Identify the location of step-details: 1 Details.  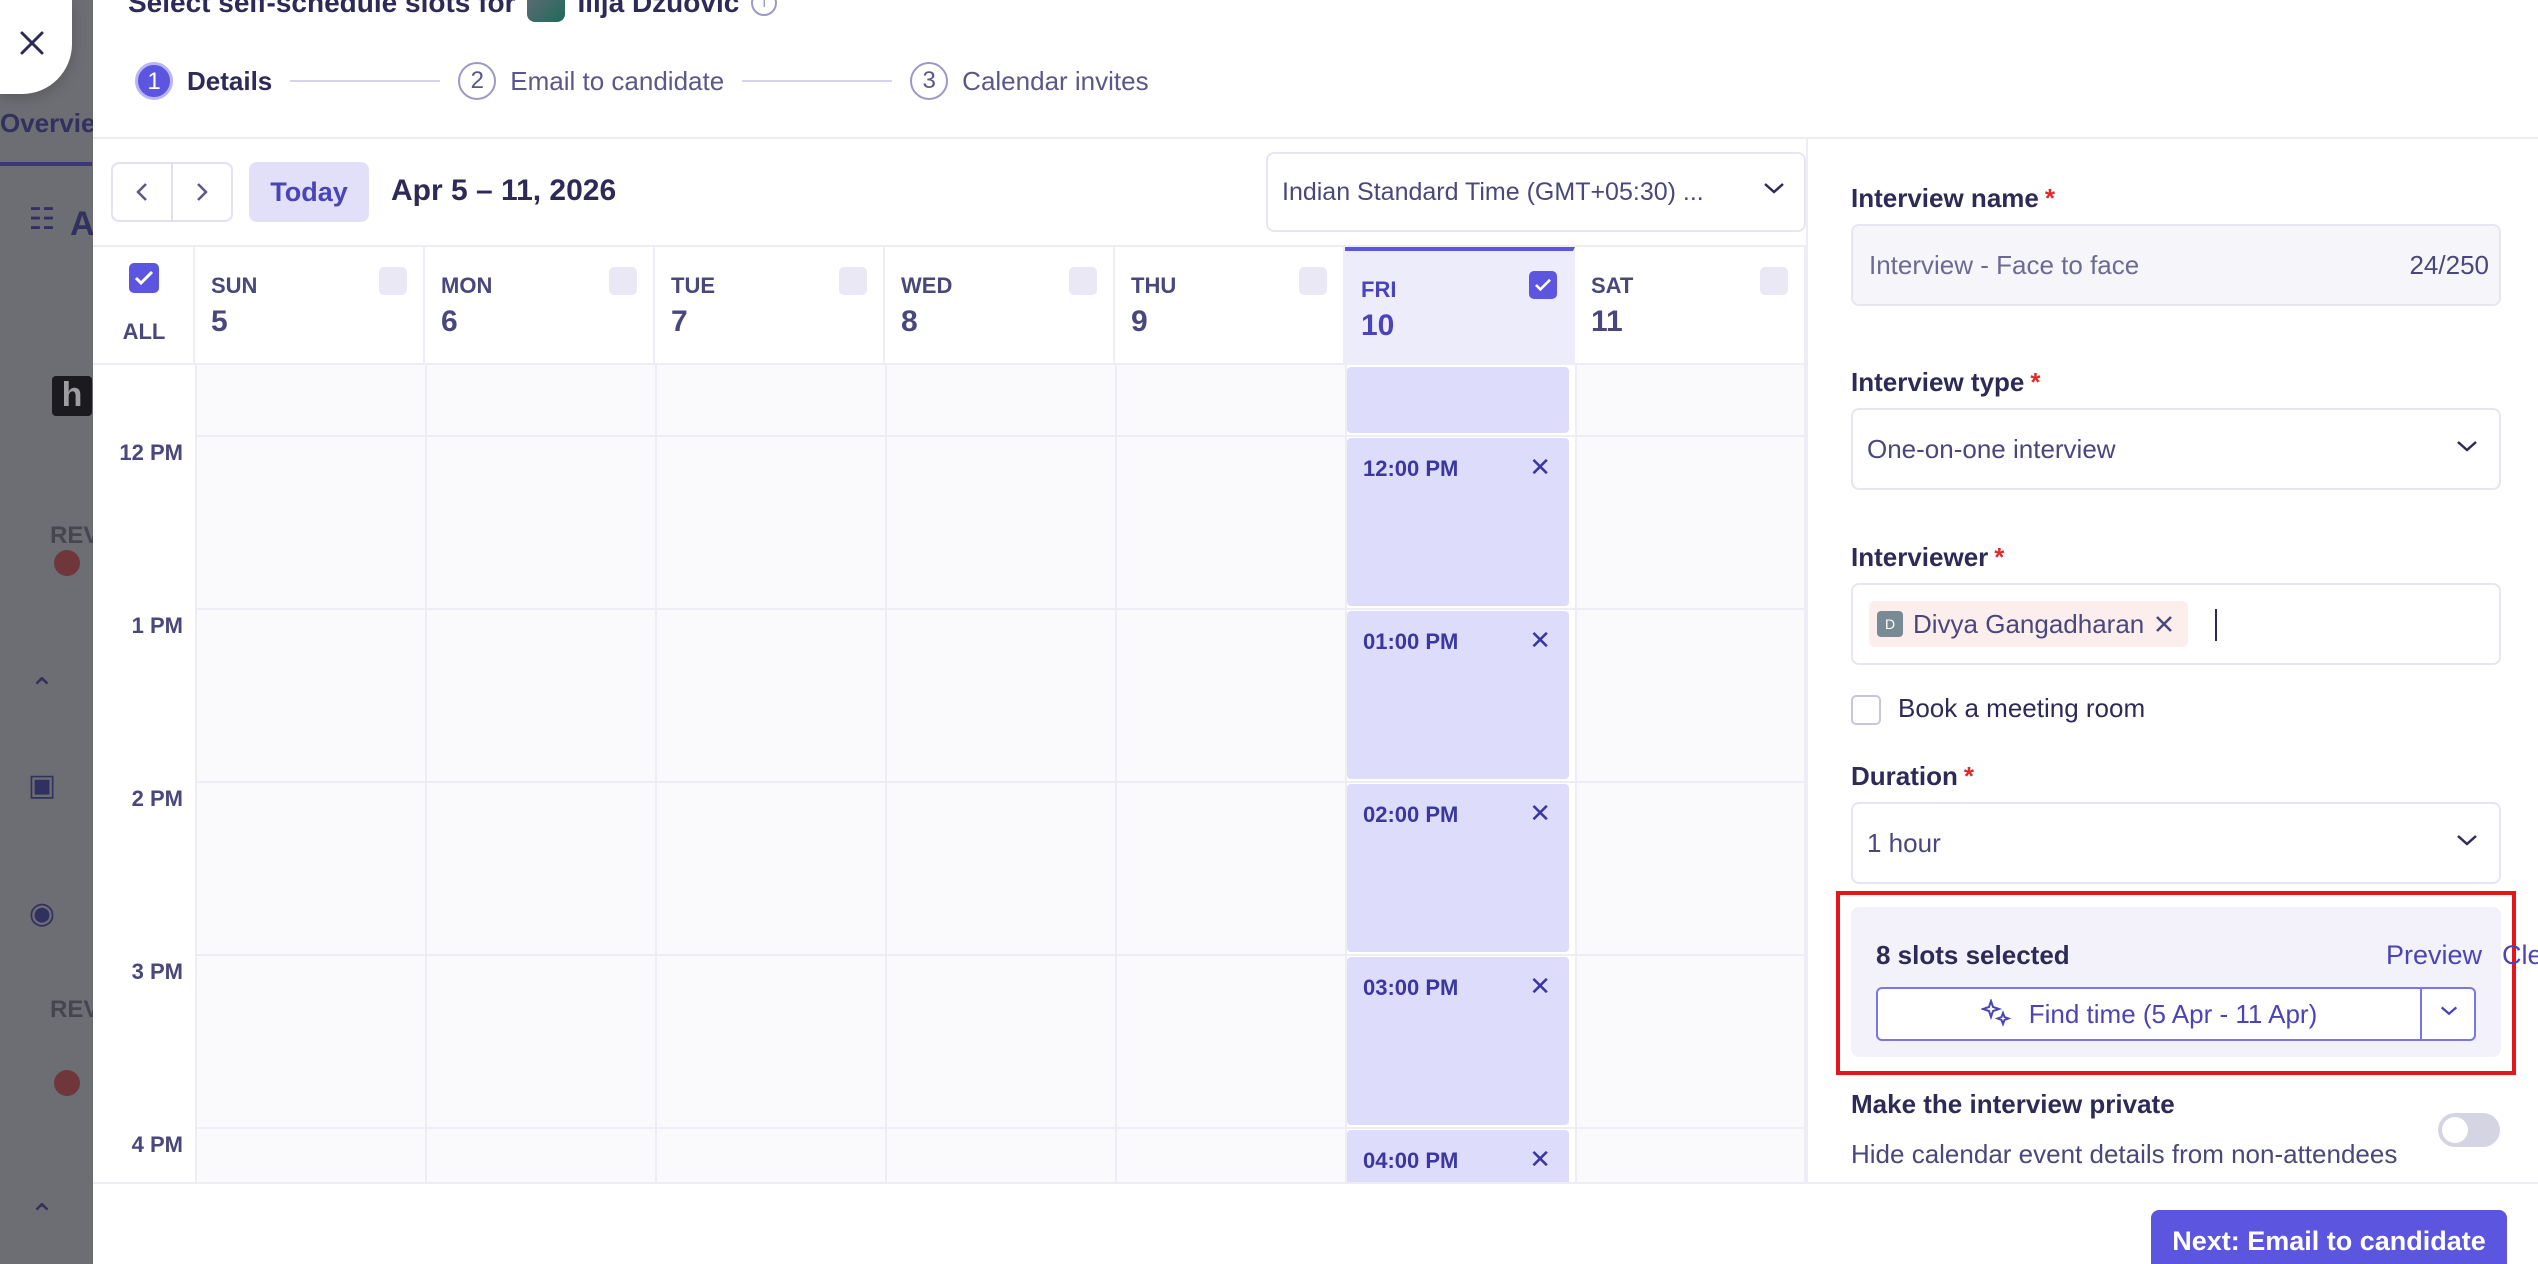
(203, 81).